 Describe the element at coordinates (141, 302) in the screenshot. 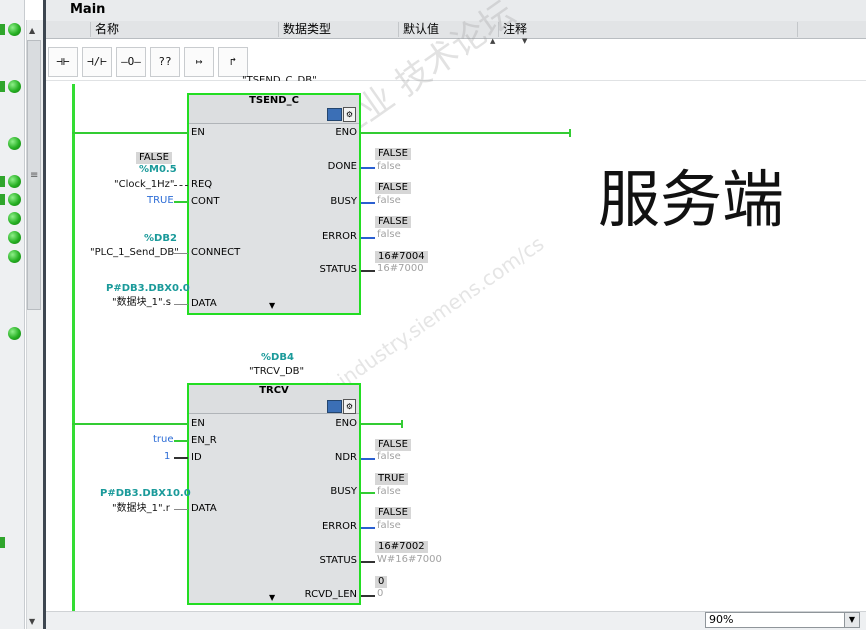

I see `data-symbol: "数据块_1".s` at that location.